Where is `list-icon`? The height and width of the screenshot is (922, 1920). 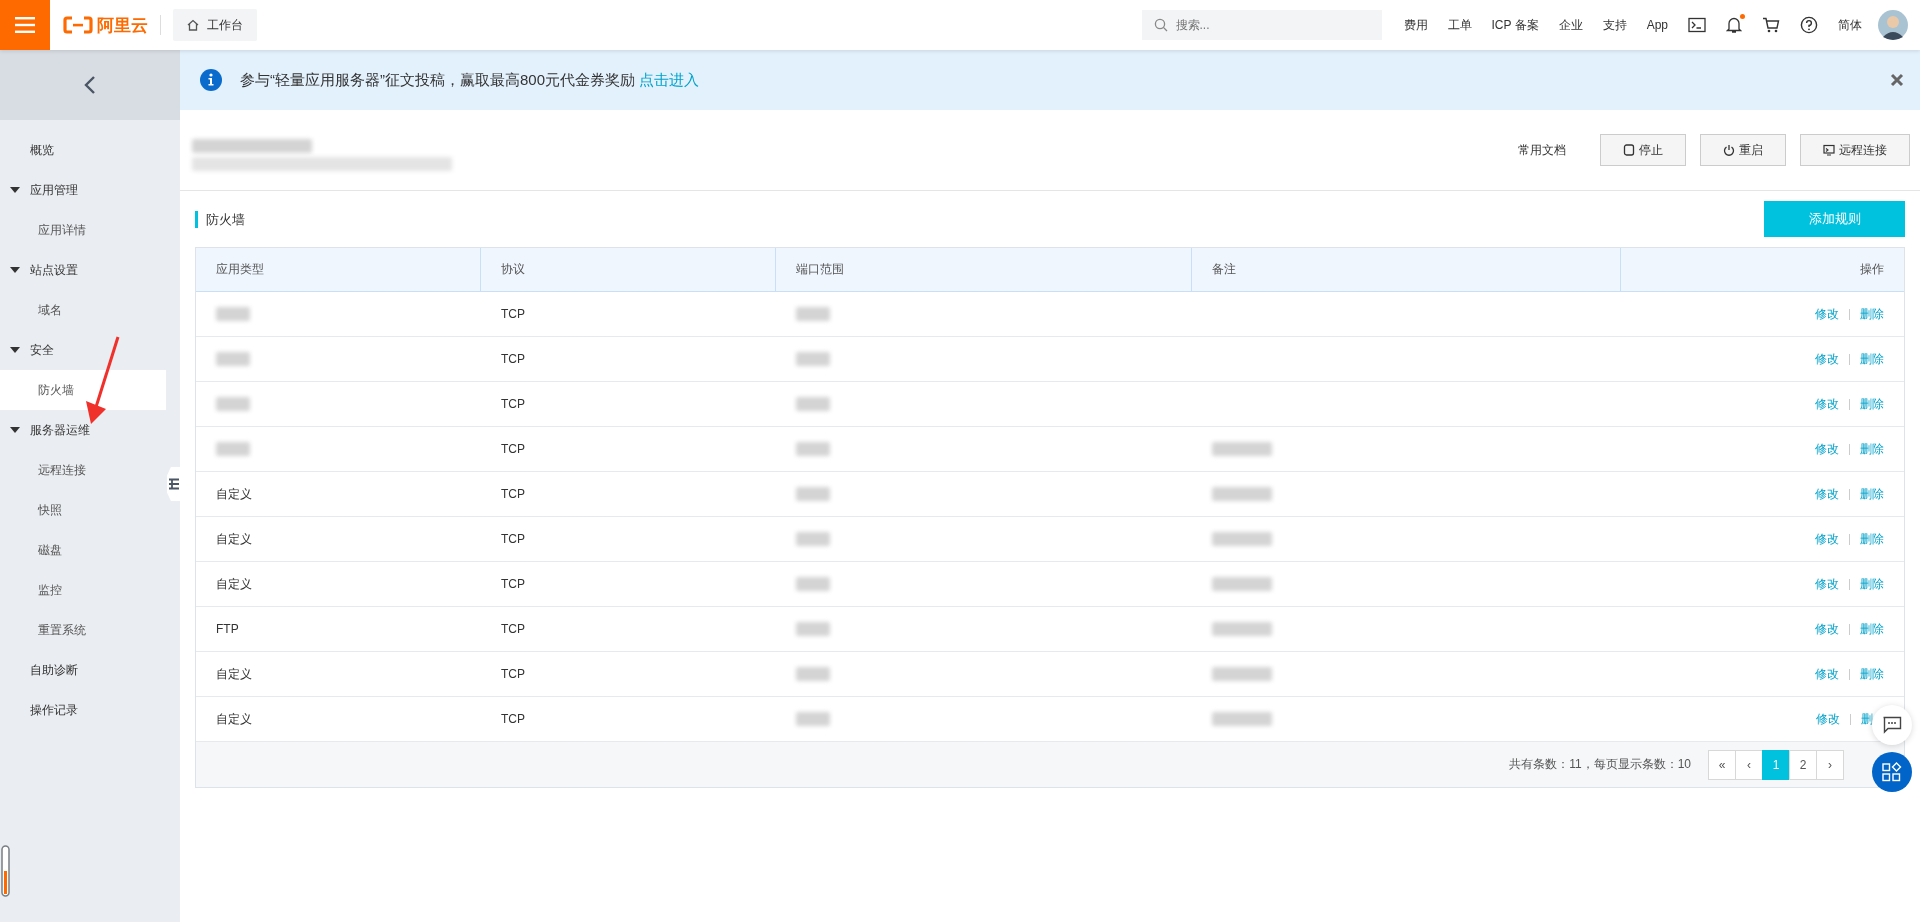 list-icon is located at coordinates (173, 484).